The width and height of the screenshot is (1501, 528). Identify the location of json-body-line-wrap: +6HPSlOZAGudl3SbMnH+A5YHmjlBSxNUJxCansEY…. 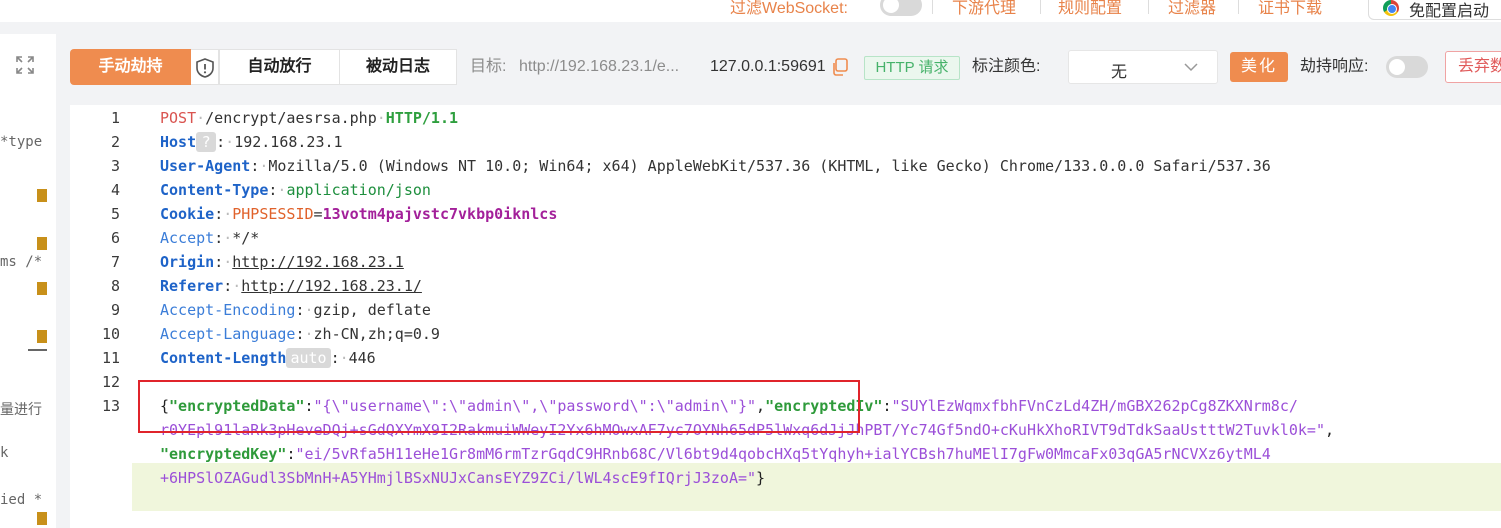
(463, 478).